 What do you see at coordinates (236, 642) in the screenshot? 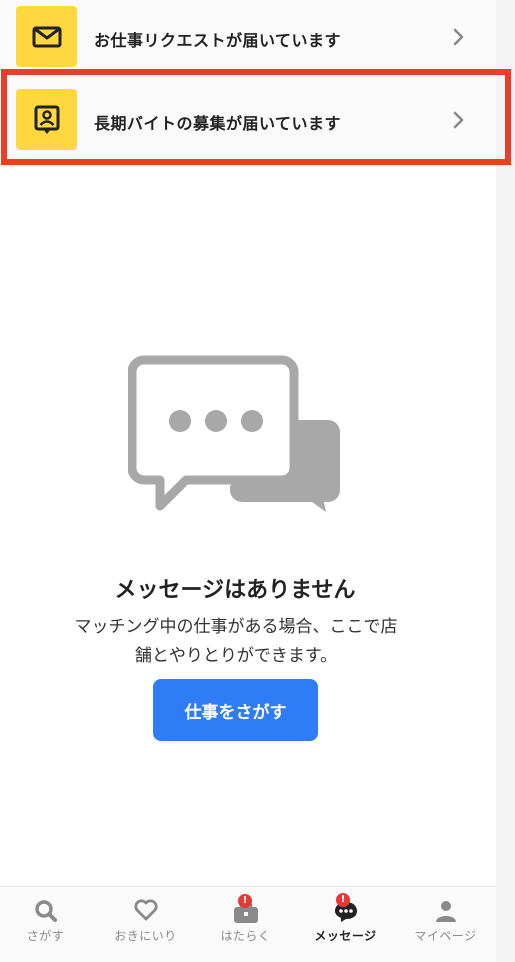
I see `empty-state-description: マッチング中の仕事がある場合、ここで店 舗とやりとりができます。` at bounding box center [236, 642].